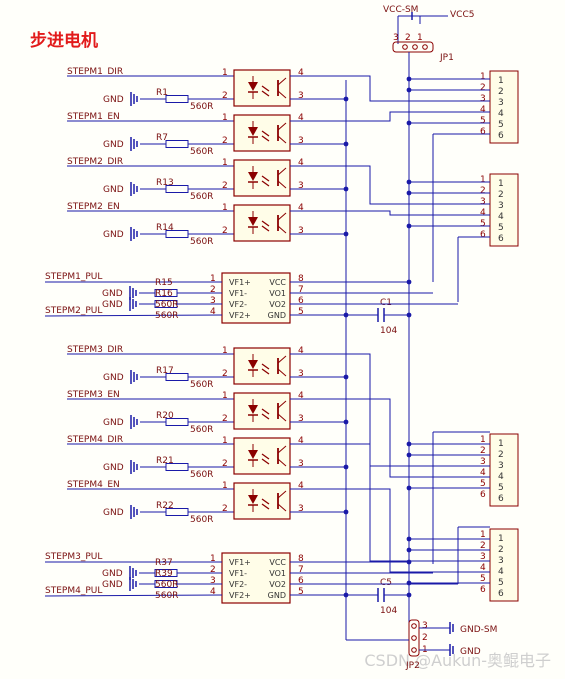 Image resolution: width=565 pixels, height=679 pixels. Describe the element at coordinates (446, 58) in the screenshot. I see `header-designator: JP1` at that location.